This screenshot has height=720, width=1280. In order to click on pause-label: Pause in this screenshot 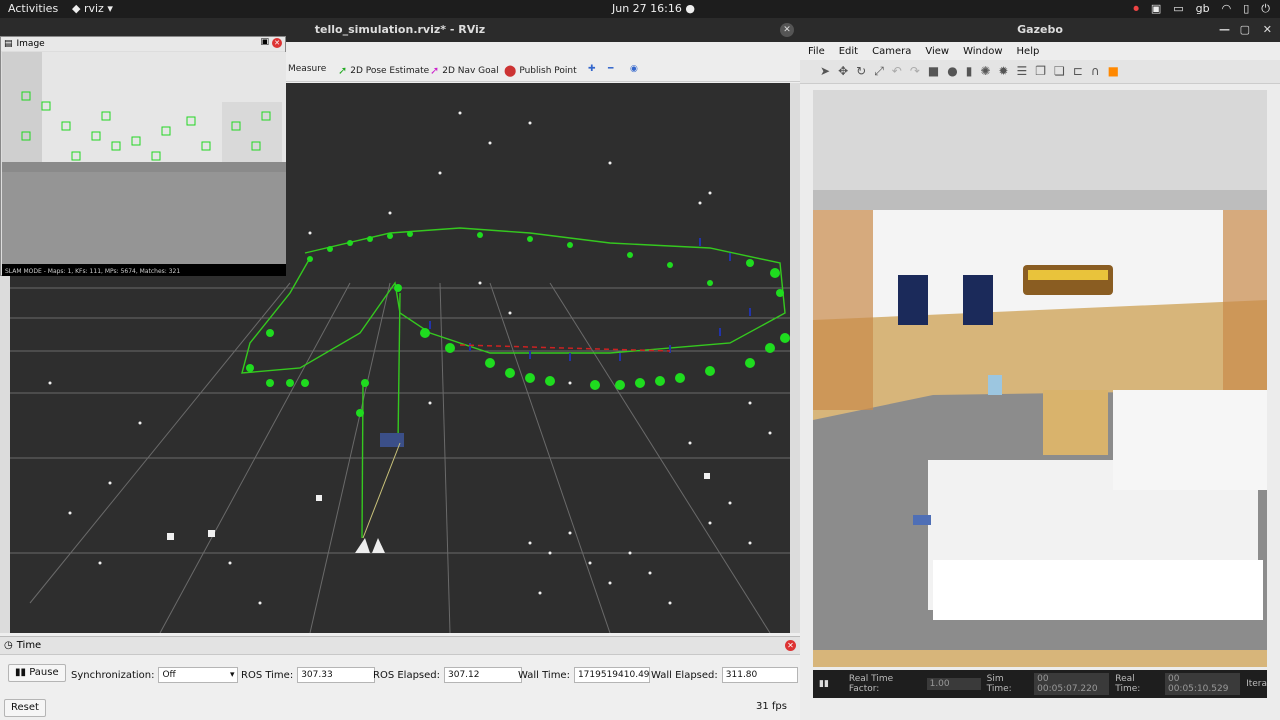, I will do `click(44, 672)`.